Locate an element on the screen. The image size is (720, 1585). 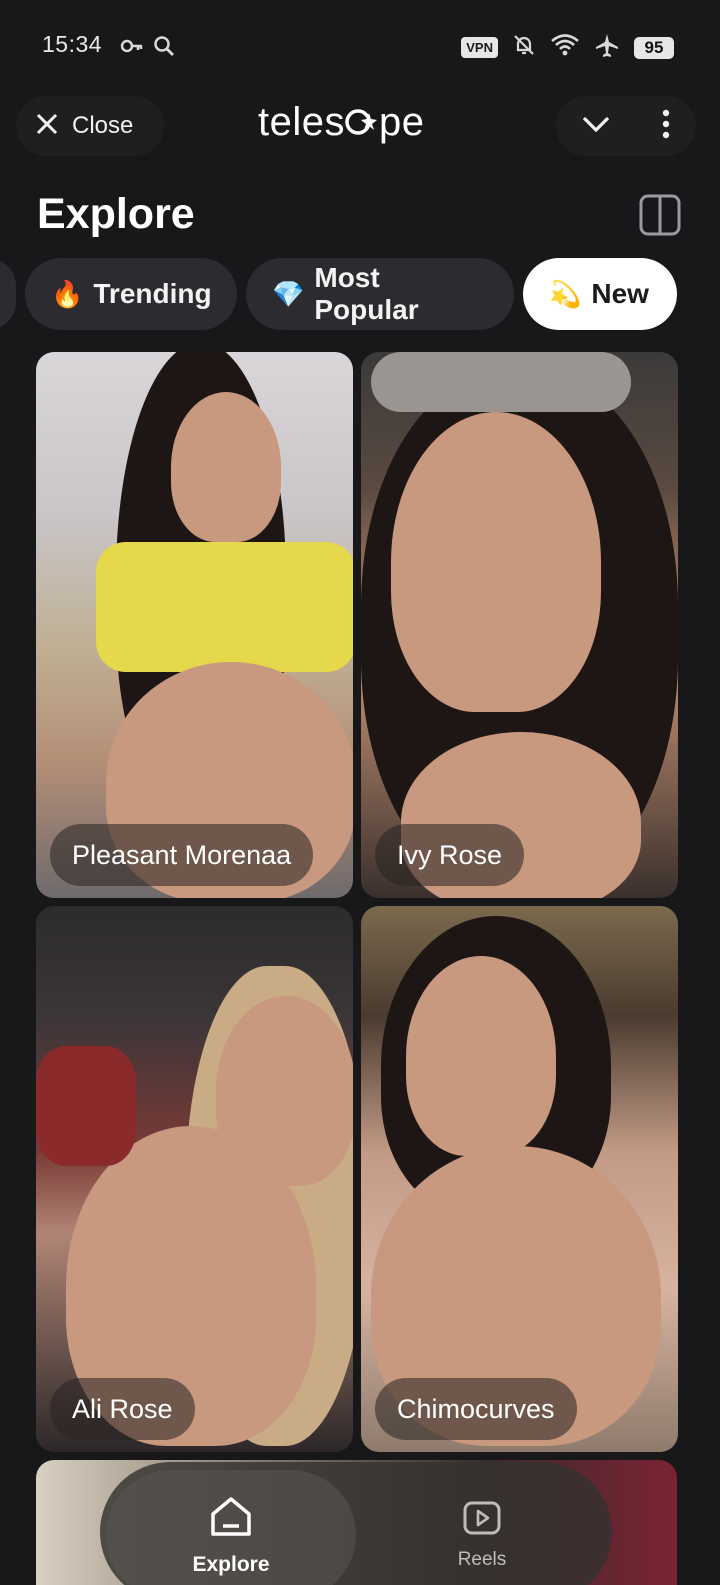
filter-chips: 🔥 Trending 💎 Most Popular 💫 New is located at coordinates (360, 294).